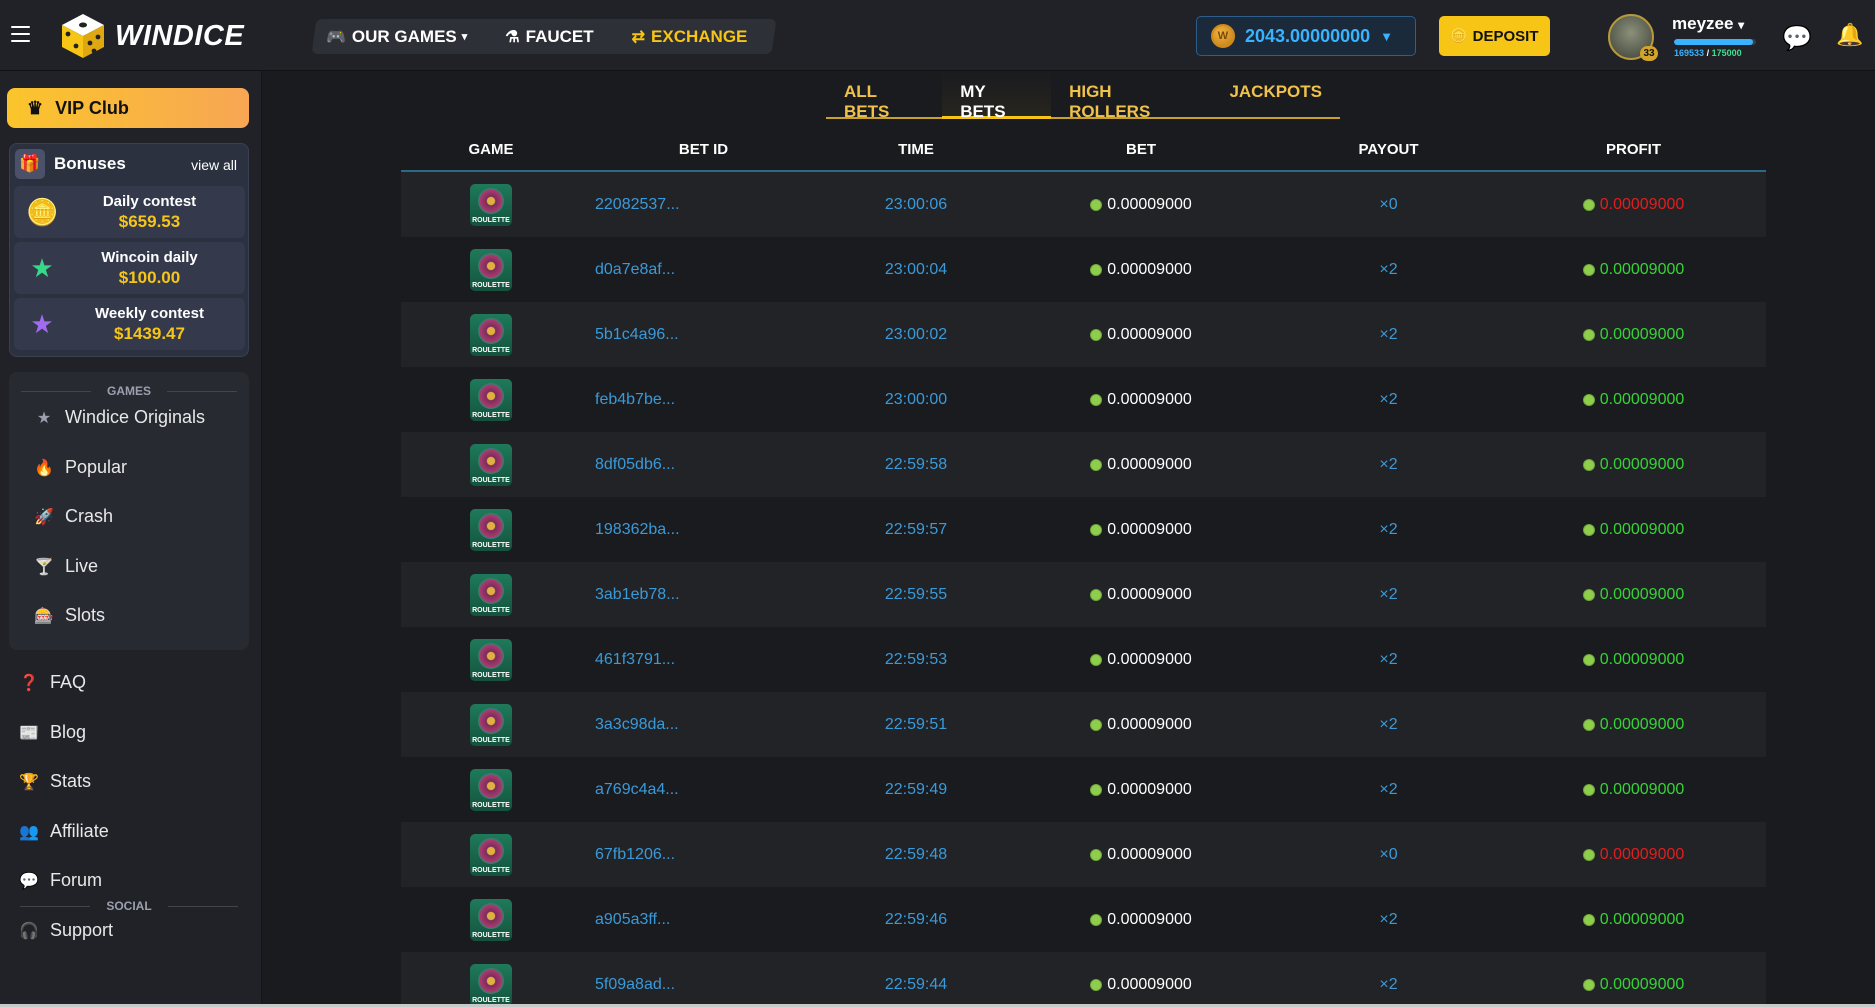 The image size is (1875, 1007). Describe the element at coordinates (60, 880) in the screenshot. I see `sidebar-item-forum: 💬 Forum` at that location.